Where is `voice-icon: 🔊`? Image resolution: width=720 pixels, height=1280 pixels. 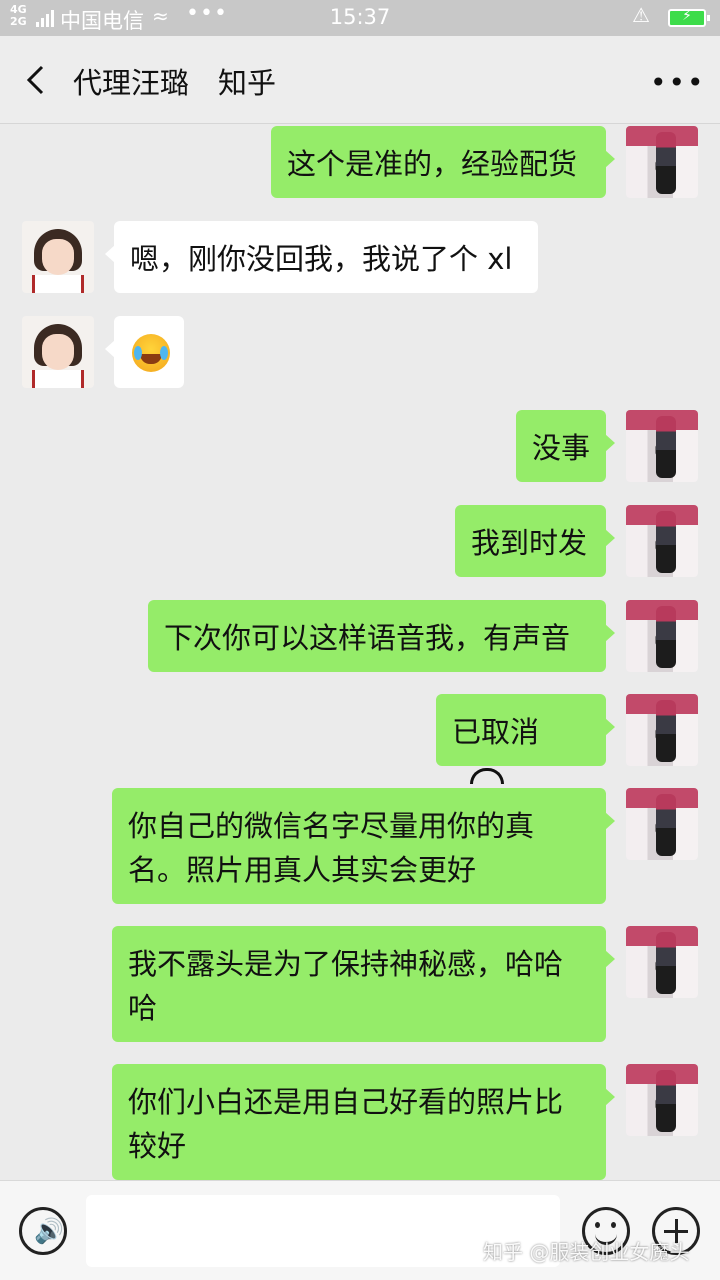
voice-icon: 🔊 is located at coordinates (43, 1231).